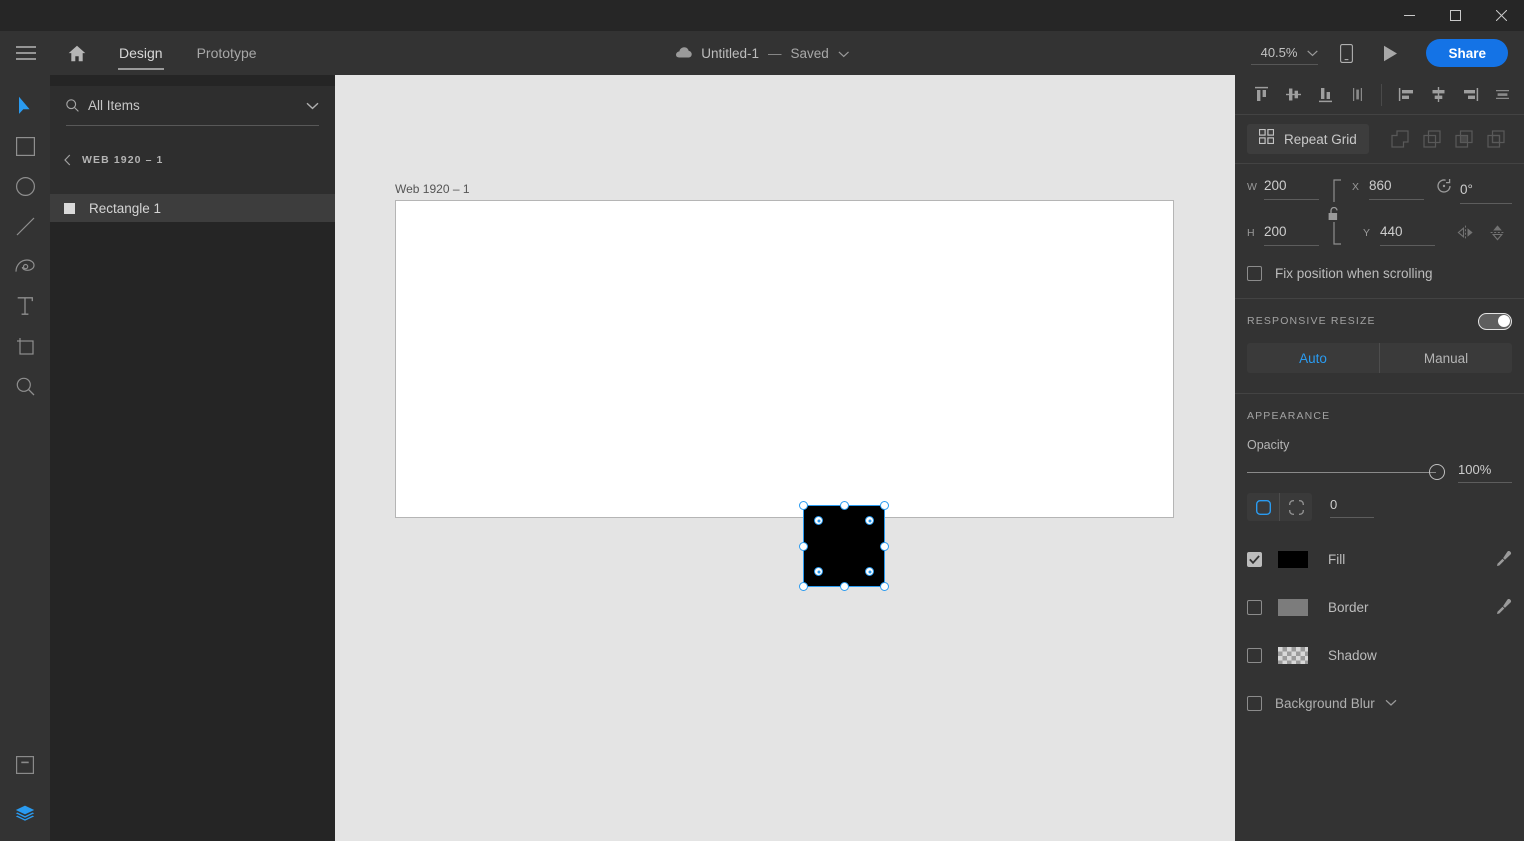 The width and height of the screenshot is (1524, 841). Describe the element at coordinates (1504, 607) in the screenshot. I see `border-eyedropper-icon` at that location.